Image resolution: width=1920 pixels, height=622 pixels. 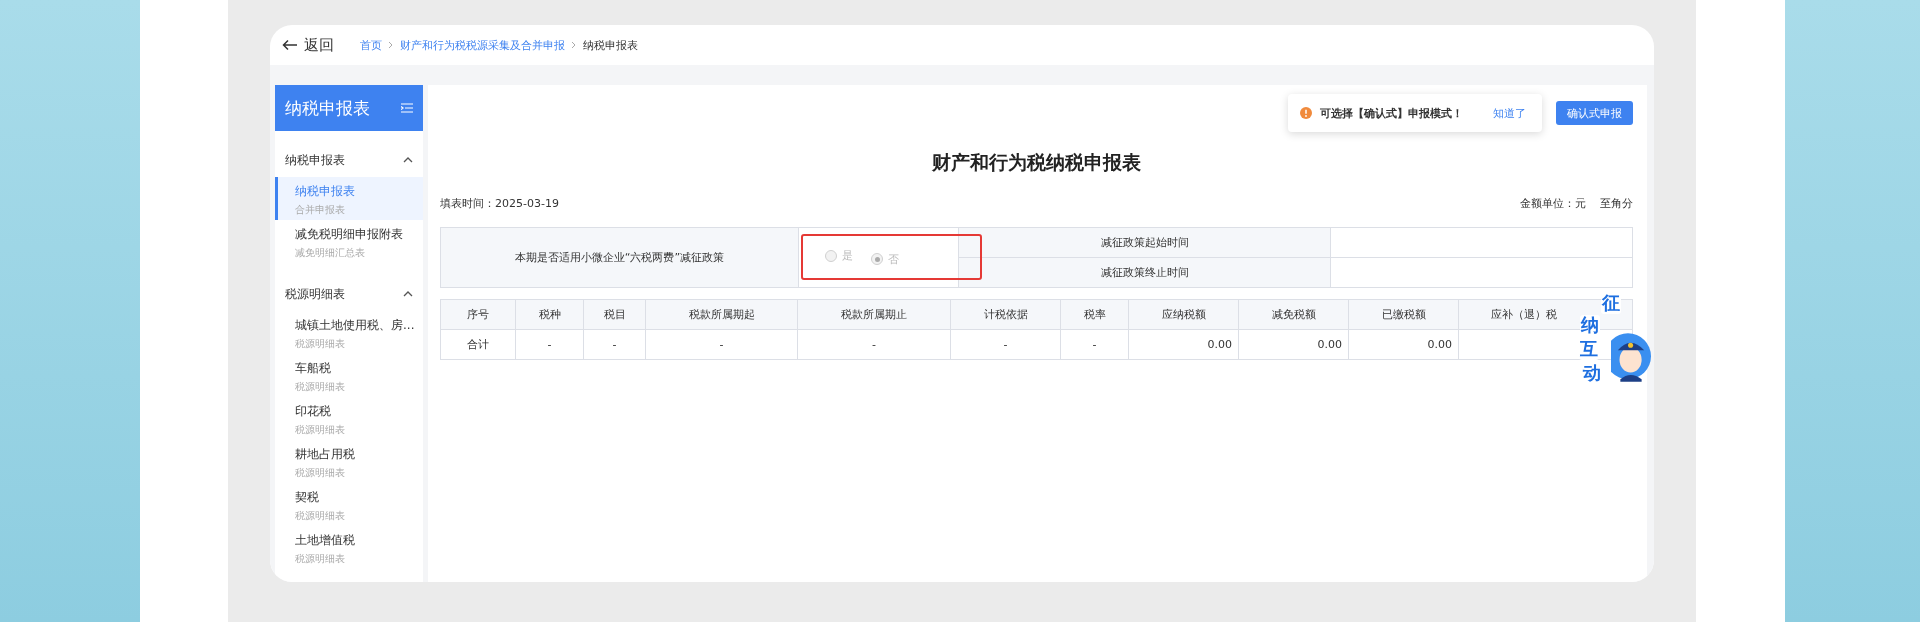 What do you see at coordinates (315, 160) in the screenshot?
I see `sidebar-group-label: 纳税申报表` at bounding box center [315, 160].